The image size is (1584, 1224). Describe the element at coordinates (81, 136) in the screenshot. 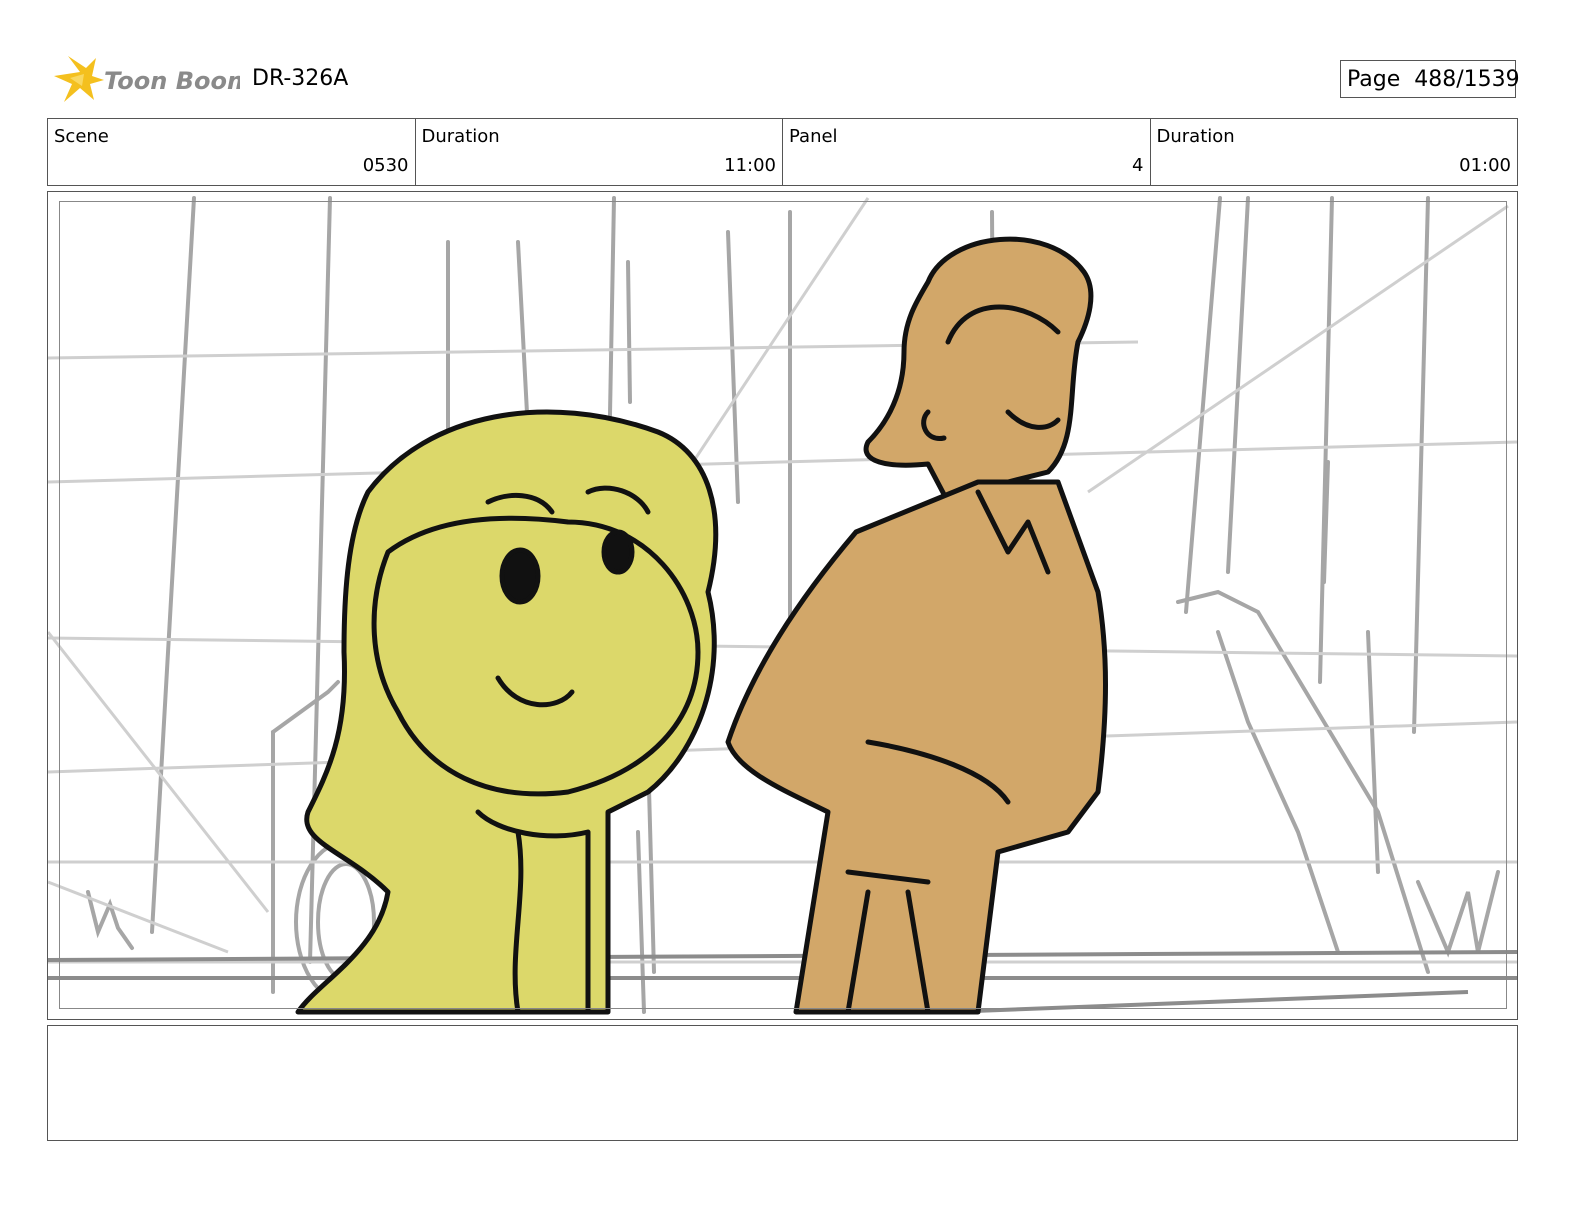

I see `scene-label: Scene` at that location.